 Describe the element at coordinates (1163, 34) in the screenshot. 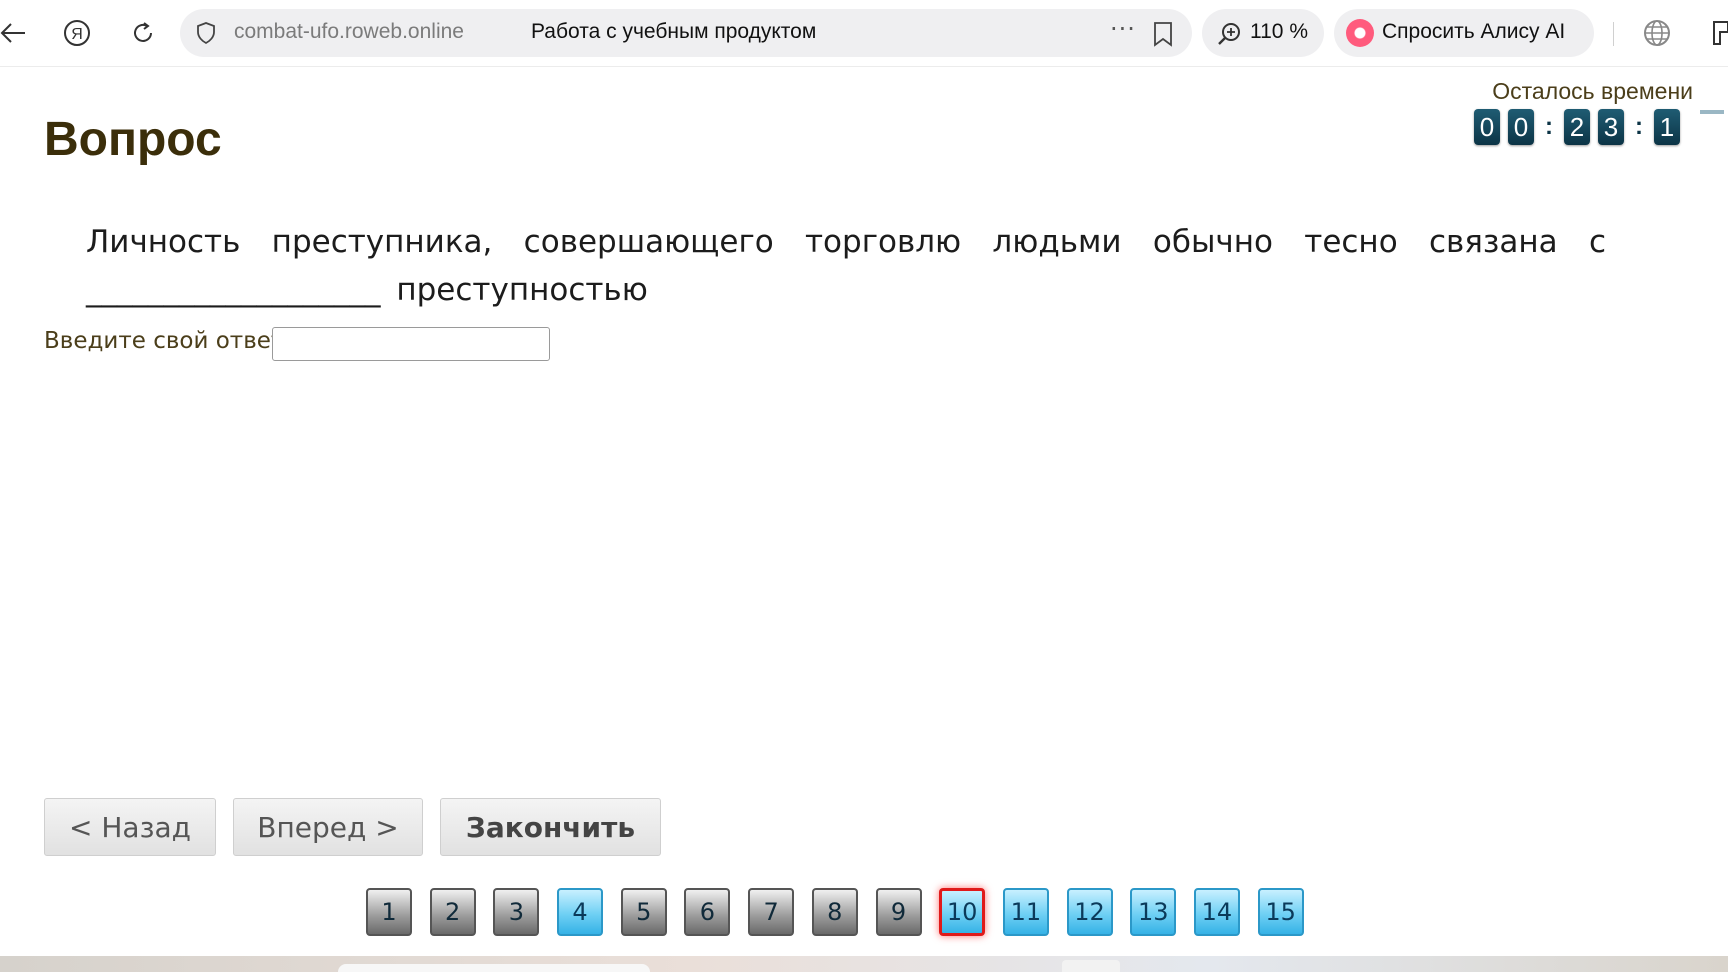

I see `bookmark-icon` at that location.